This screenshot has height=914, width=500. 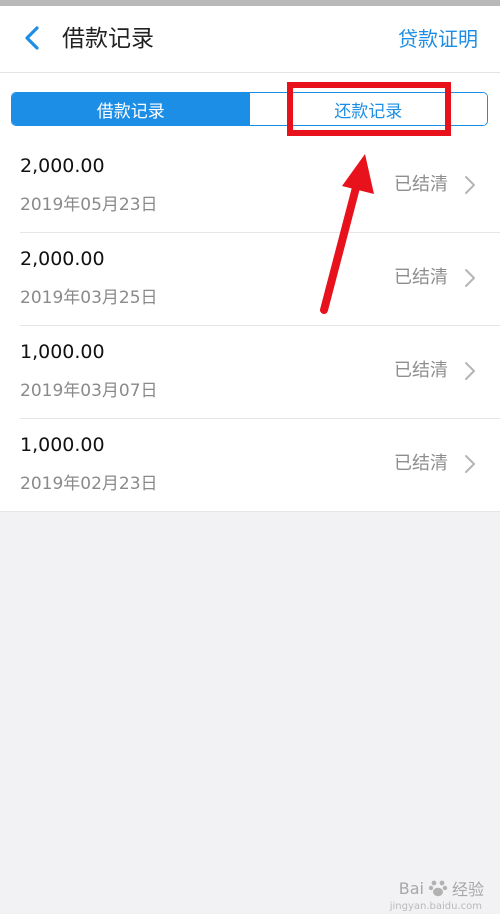 I want to click on record-date: 2019年05月23日, so click(x=89, y=205).